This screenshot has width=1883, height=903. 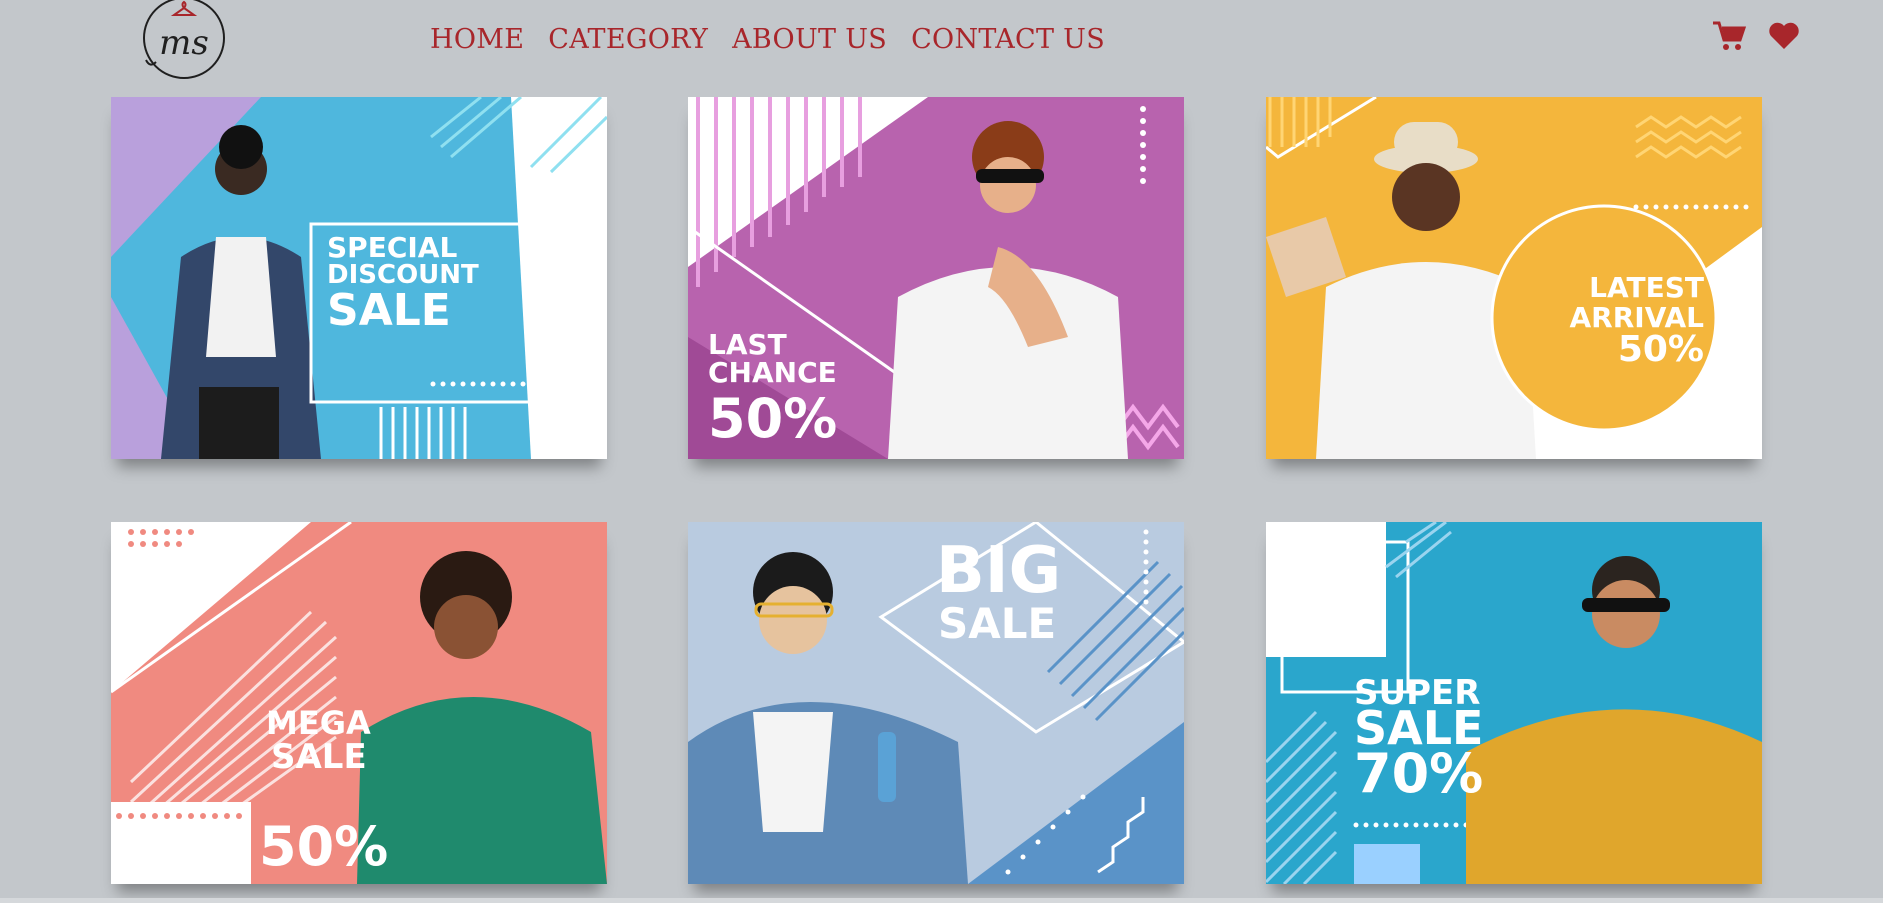 What do you see at coordinates (997, 623) in the screenshot?
I see `banner-5-line-2: SALE` at bounding box center [997, 623].